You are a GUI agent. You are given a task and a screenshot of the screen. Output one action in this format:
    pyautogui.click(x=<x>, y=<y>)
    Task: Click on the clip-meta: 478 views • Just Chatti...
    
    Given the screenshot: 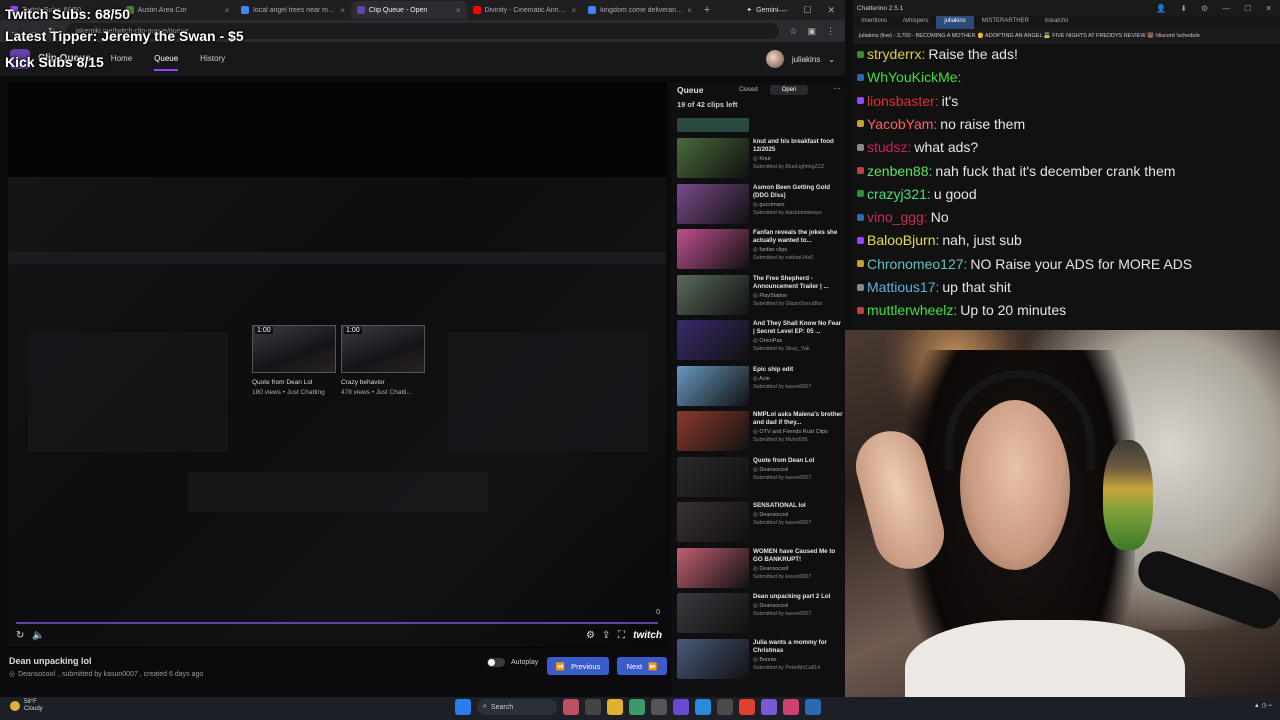 What is the action you would take?
    pyautogui.click(x=376, y=392)
    